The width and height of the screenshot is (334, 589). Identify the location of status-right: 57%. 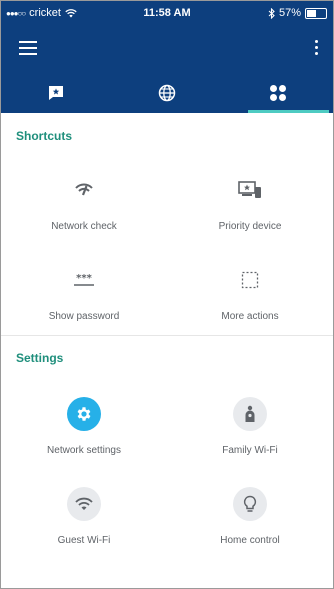
(297, 13).